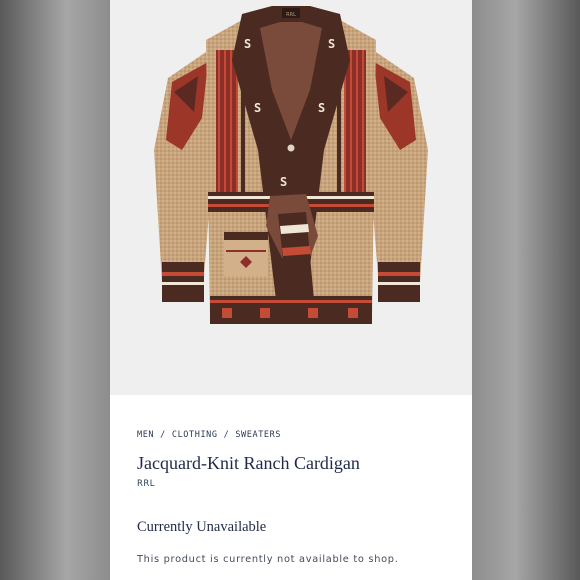  I want to click on collar-label: RRL, so click(291, 15).